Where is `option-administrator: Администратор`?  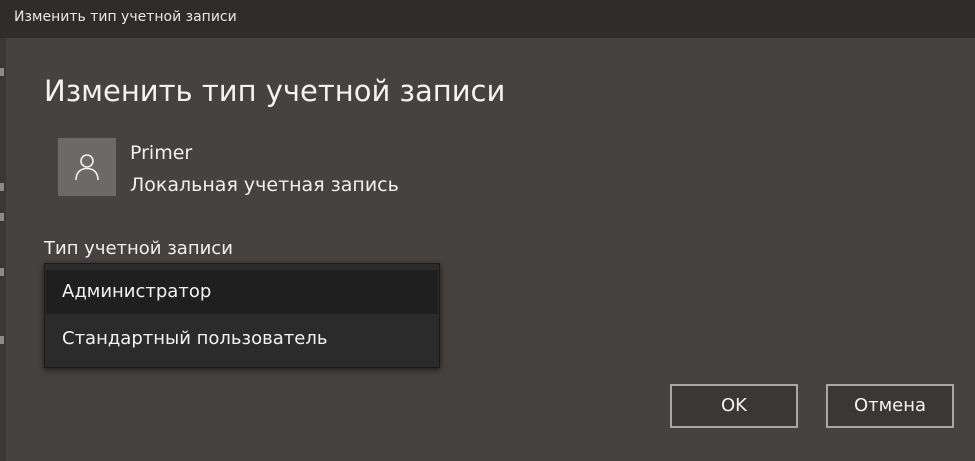
option-administrator: Администратор is located at coordinates (242, 292).